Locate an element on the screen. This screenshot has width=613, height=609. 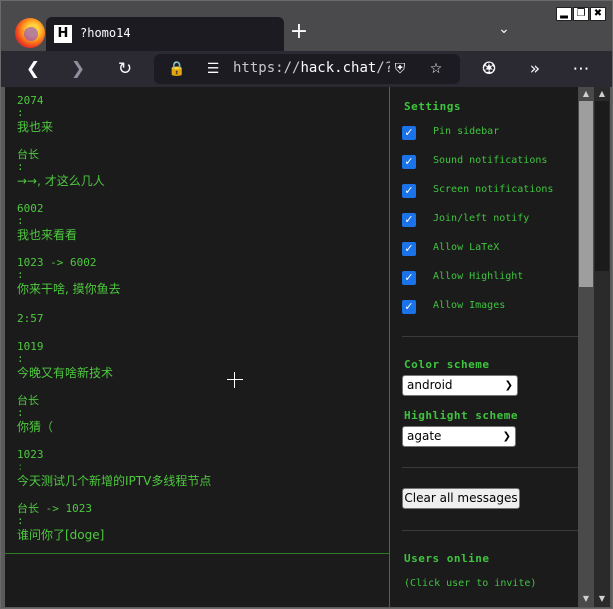
tab-title: ?homo14 is located at coordinates (105, 33).